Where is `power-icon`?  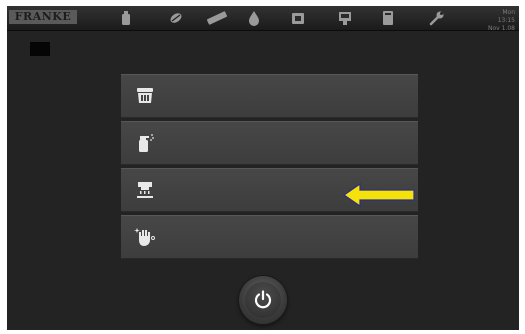
power-icon is located at coordinates (263, 299).